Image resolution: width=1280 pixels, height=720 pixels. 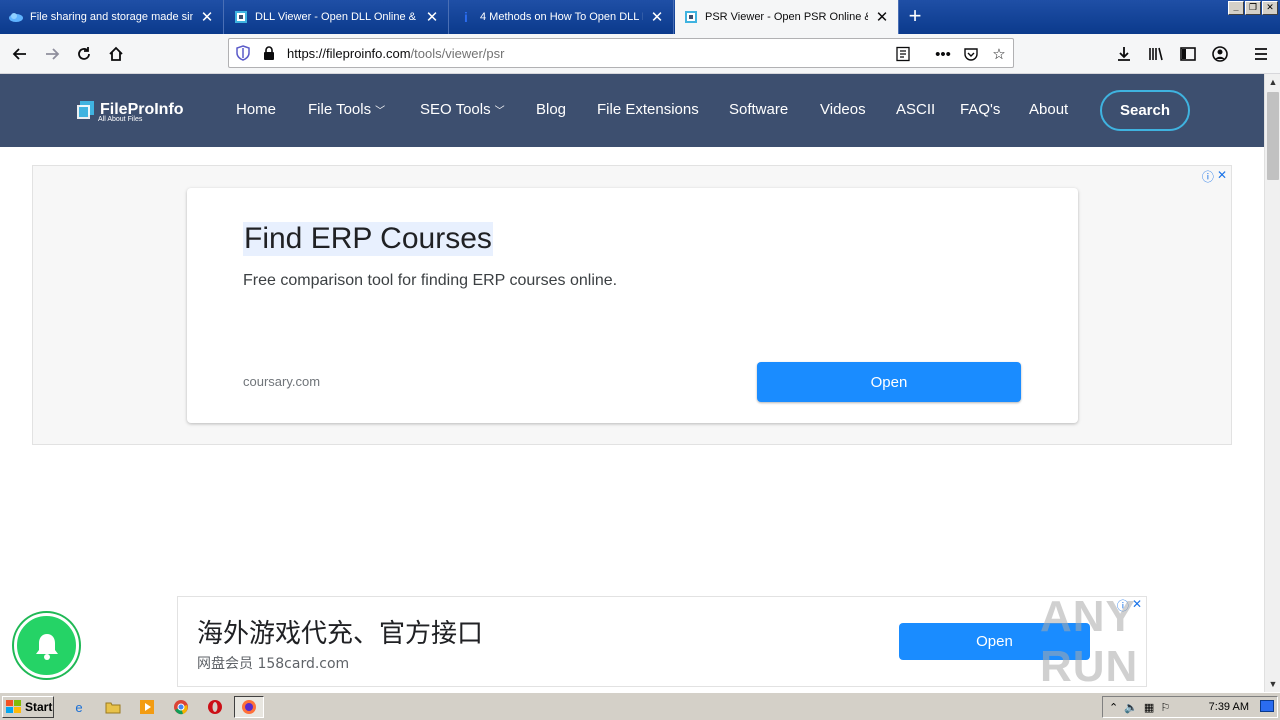 I want to click on firefox-icon, so click(x=249, y=707).